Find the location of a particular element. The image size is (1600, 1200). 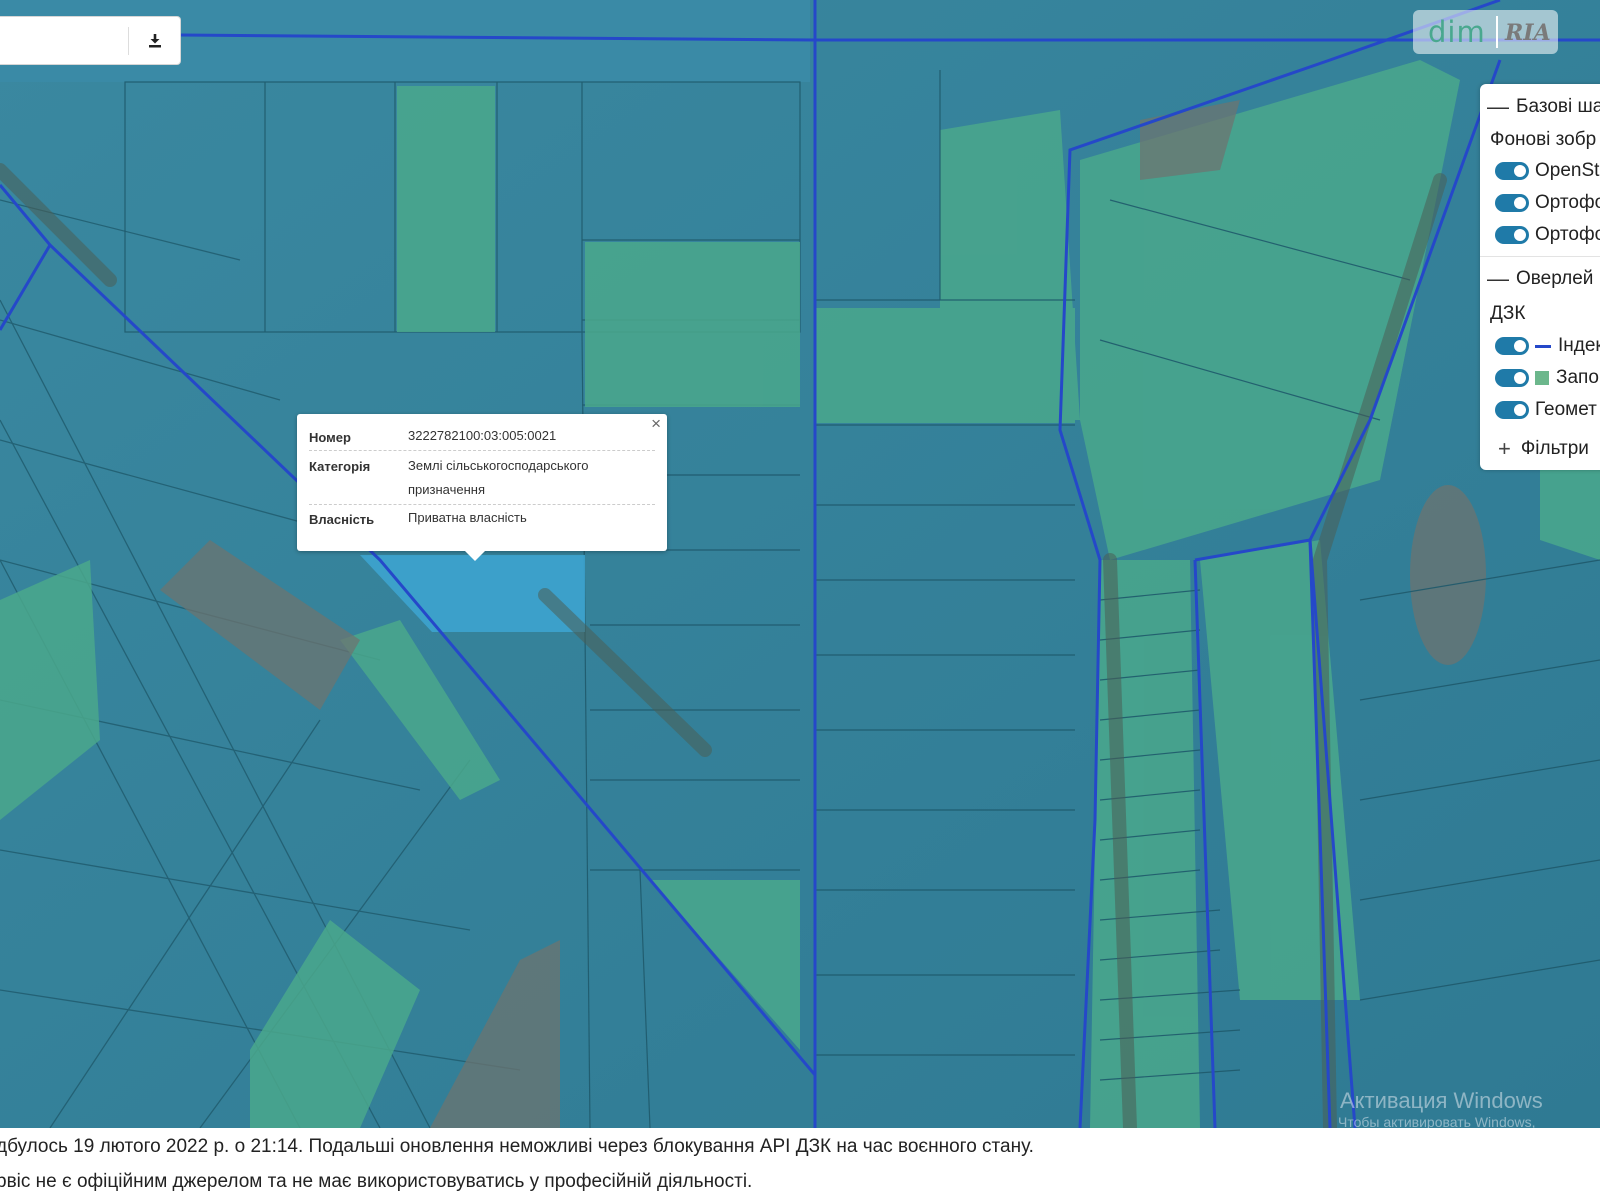

popup-label-number: Номер is located at coordinates (330, 437).